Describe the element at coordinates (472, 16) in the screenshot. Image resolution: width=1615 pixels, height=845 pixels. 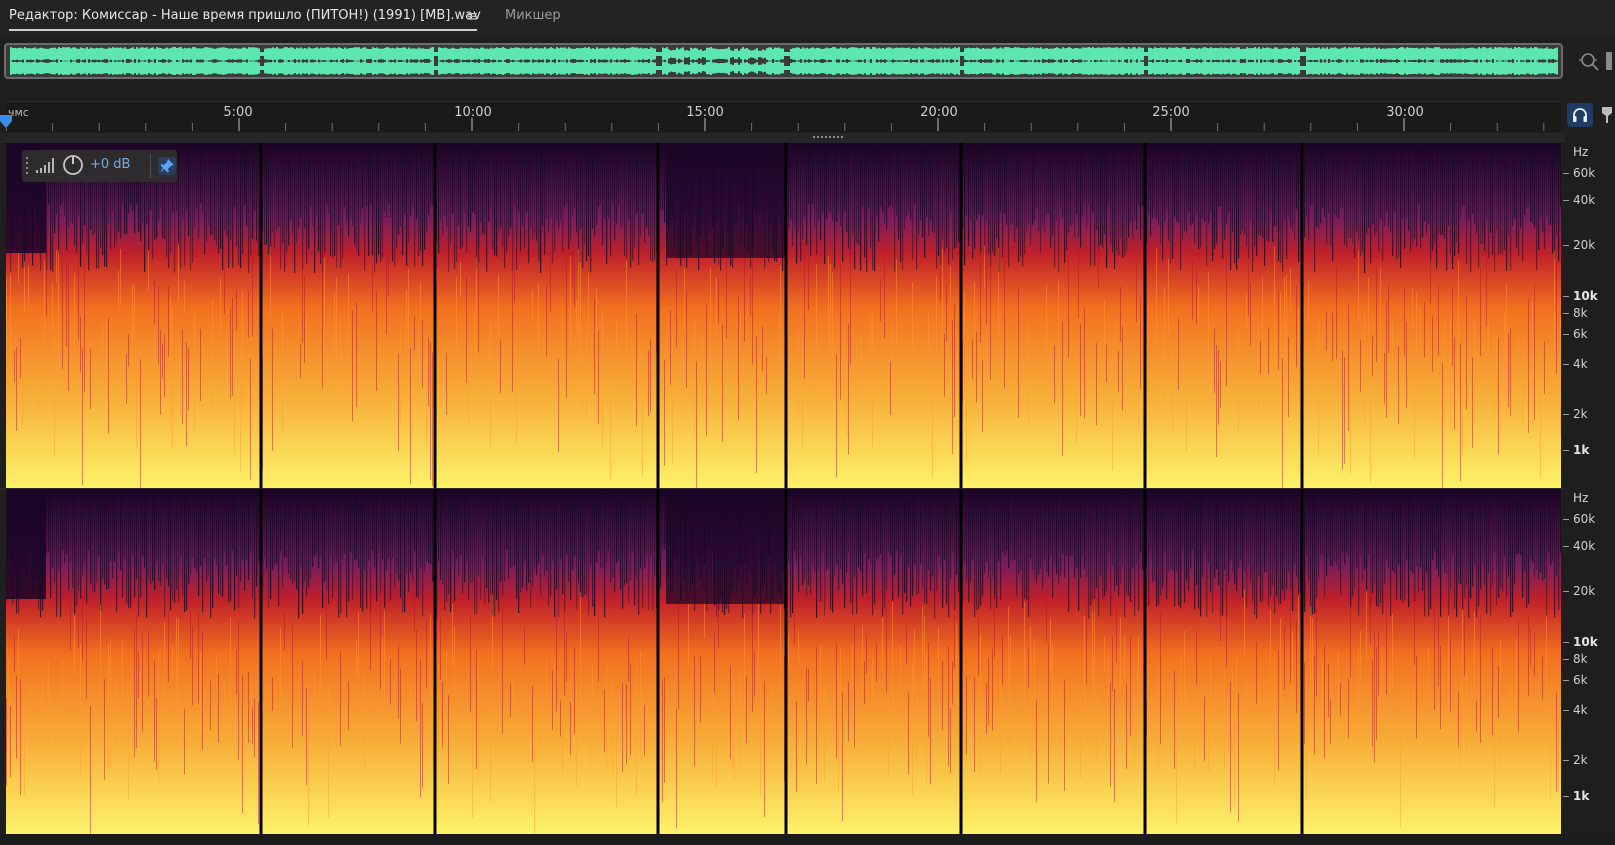
I see `menu-icon: ≡` at that location.